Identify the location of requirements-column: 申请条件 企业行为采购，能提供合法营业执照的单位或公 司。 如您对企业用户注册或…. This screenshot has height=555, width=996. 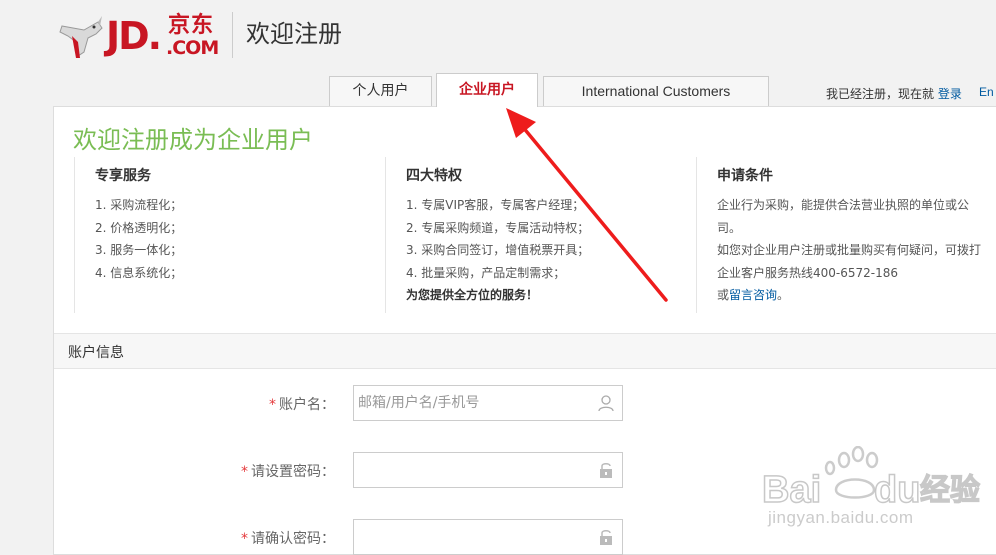
(846, 235).